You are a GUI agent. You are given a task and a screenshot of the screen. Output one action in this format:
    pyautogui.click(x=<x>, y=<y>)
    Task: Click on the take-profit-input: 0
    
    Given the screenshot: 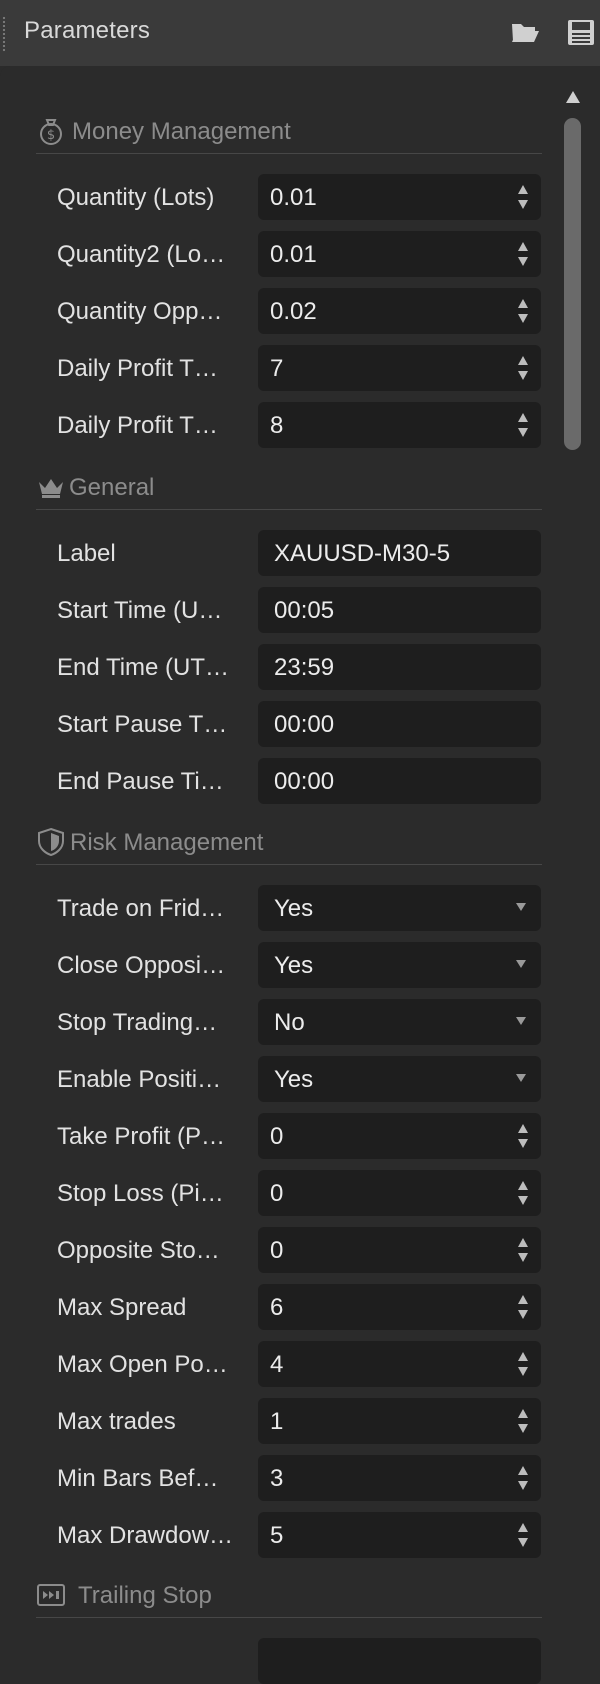 What is the action you would take?
    pyautogui.click(x=399, y=1136)
    